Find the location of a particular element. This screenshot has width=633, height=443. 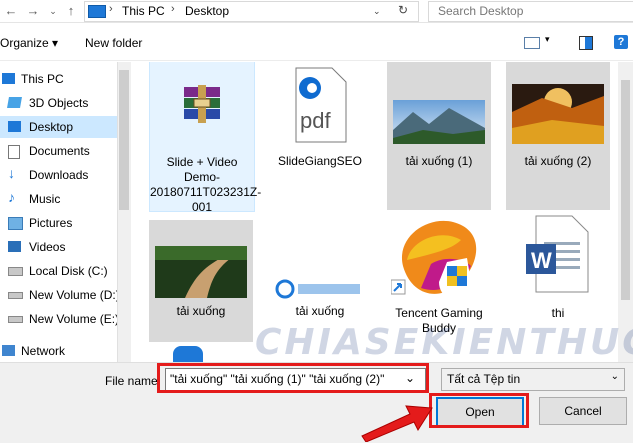

sidebar-item-label: Network is located at coordinates (43, 351).